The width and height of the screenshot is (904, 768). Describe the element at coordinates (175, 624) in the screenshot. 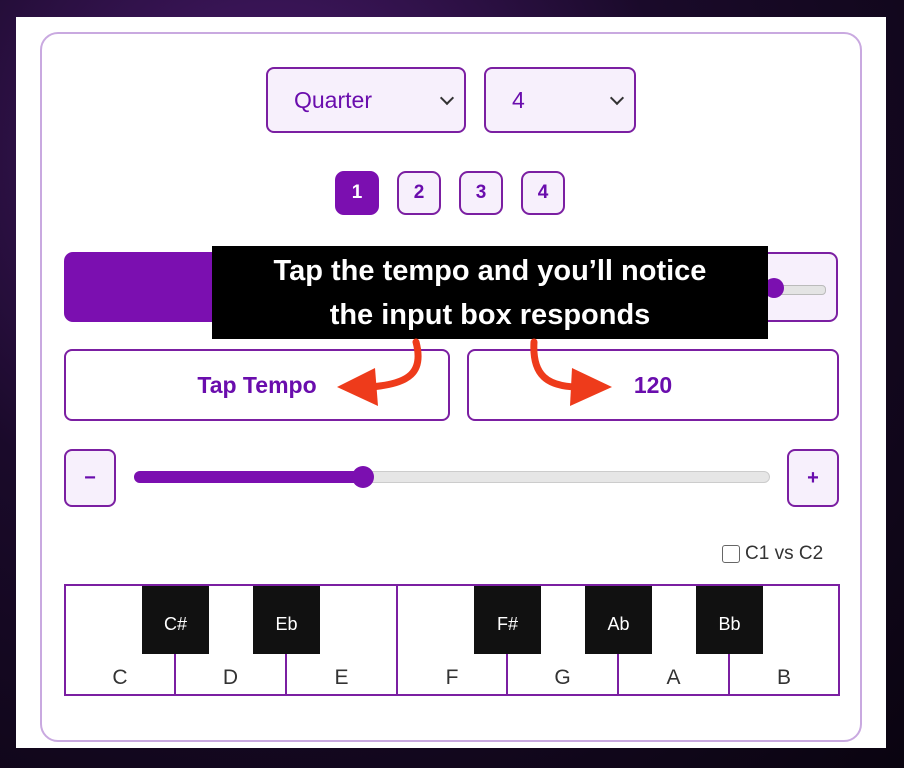

I see `key-label: C#` at that location.